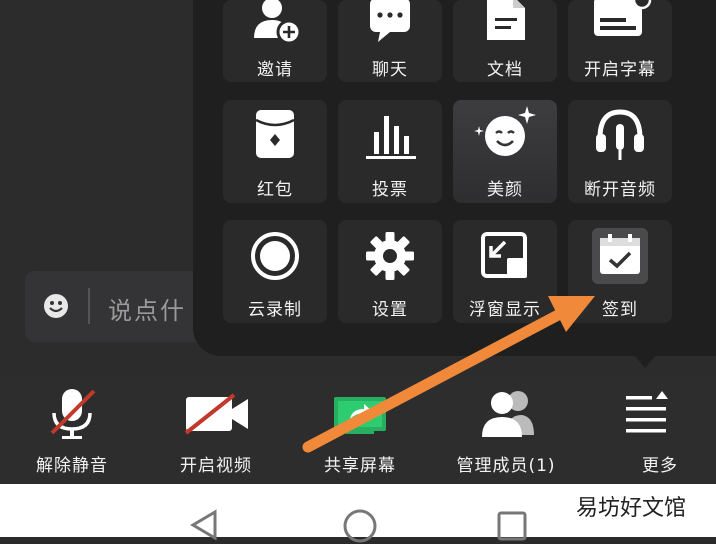 The image size is (716, 544). I want to click on tile-label: 邀请, so click(275, 70).